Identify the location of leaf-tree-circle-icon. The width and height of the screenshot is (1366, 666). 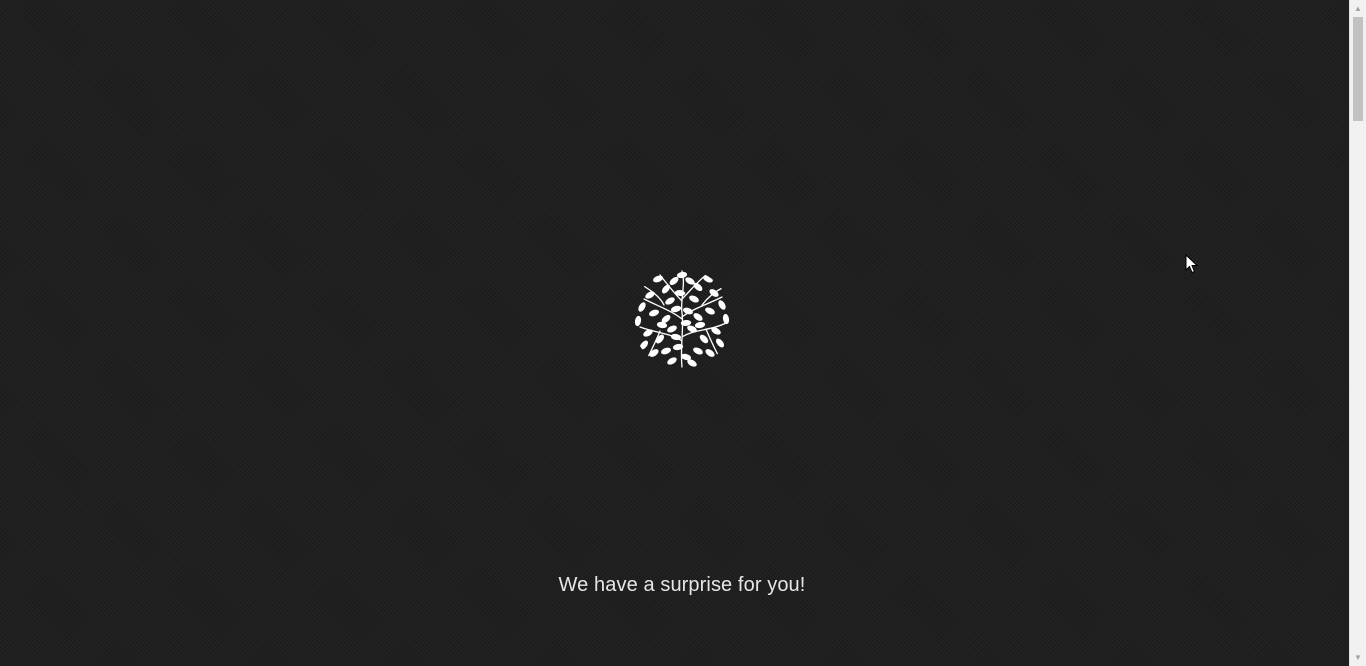
(682, 319).